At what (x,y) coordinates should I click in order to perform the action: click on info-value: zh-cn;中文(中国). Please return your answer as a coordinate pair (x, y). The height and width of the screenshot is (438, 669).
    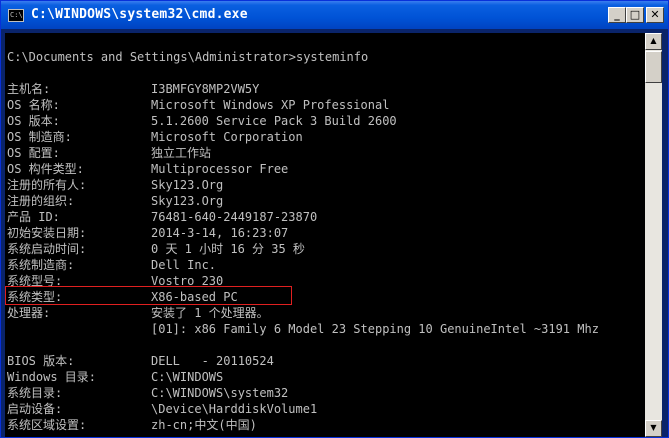
    Looking at the image, I should click on (204, 425).